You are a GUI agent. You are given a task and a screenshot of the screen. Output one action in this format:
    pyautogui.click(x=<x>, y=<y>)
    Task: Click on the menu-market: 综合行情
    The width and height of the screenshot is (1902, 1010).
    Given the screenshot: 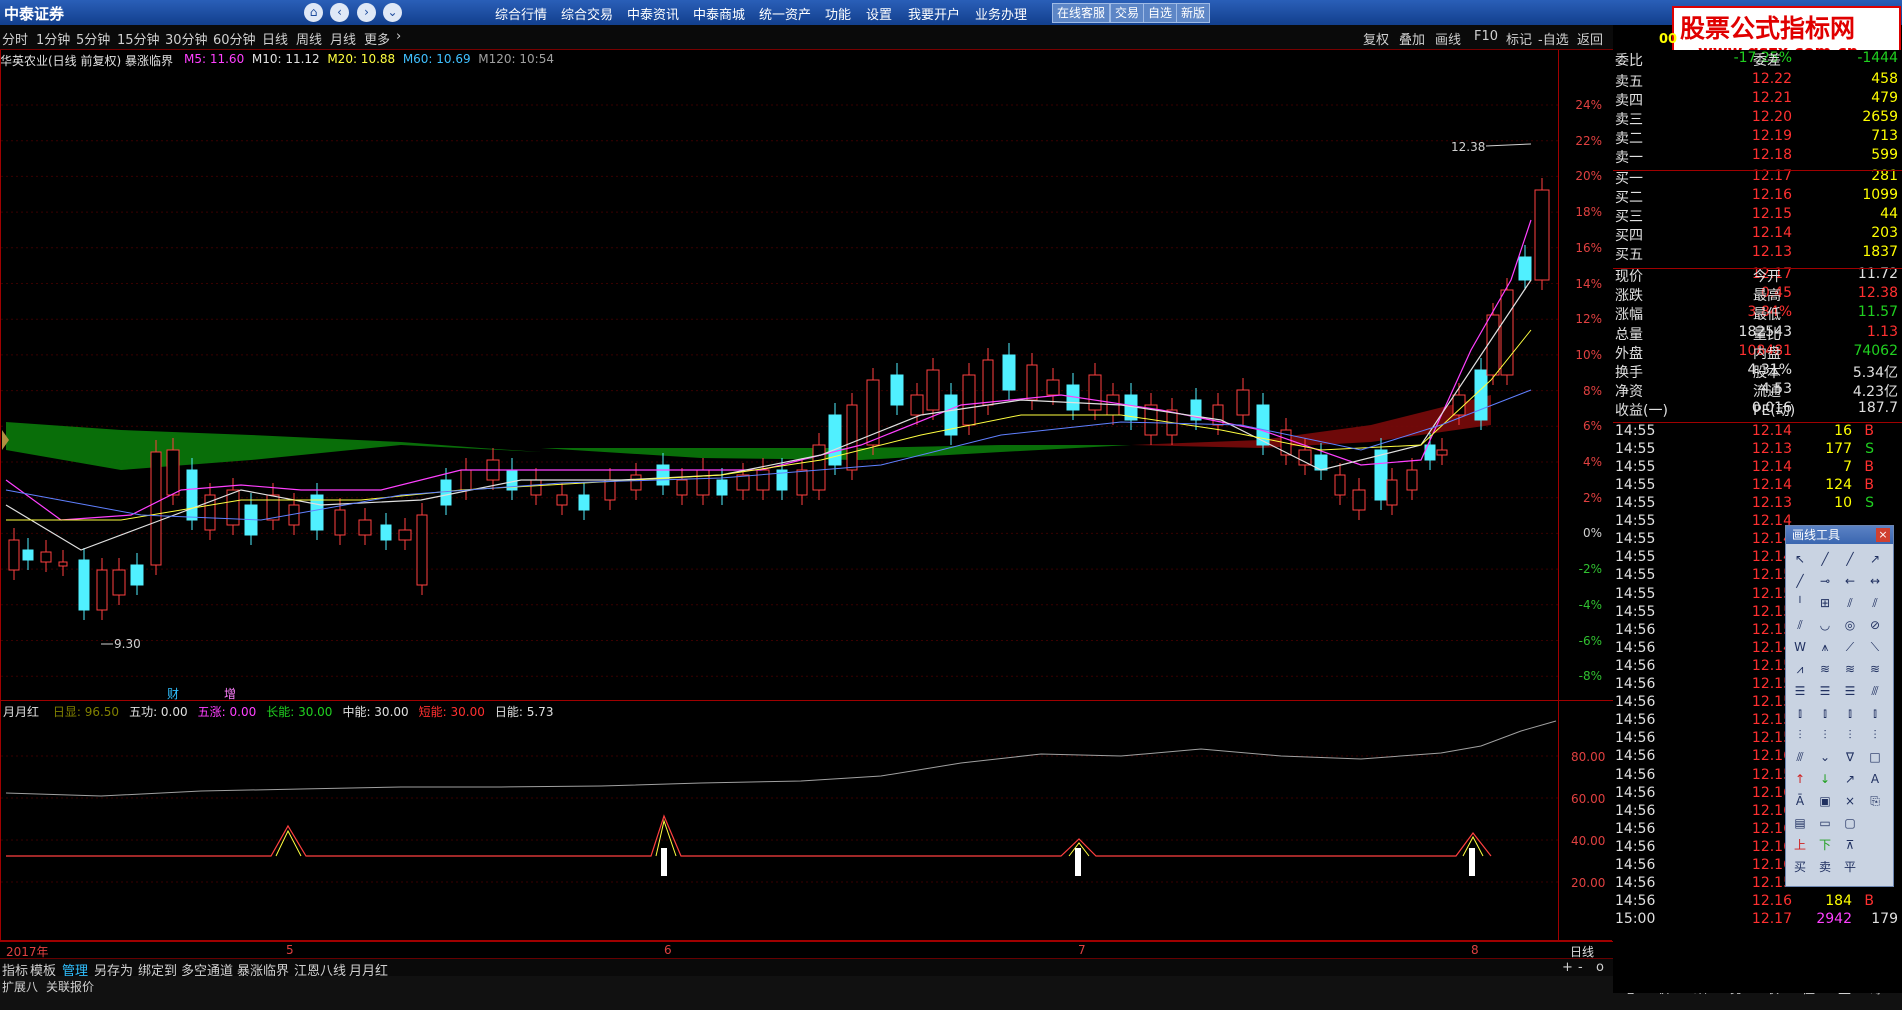 What is the action you would take?
    pyautogui.click(x=521, y=13)
    